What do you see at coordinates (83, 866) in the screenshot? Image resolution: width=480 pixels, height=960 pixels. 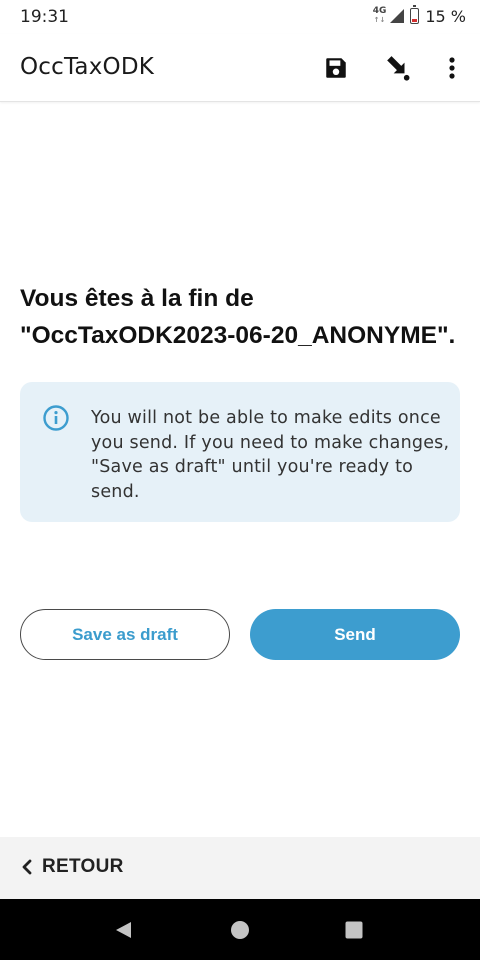 I see `retour-label: RETOUR` at bounding box center [83, 866].